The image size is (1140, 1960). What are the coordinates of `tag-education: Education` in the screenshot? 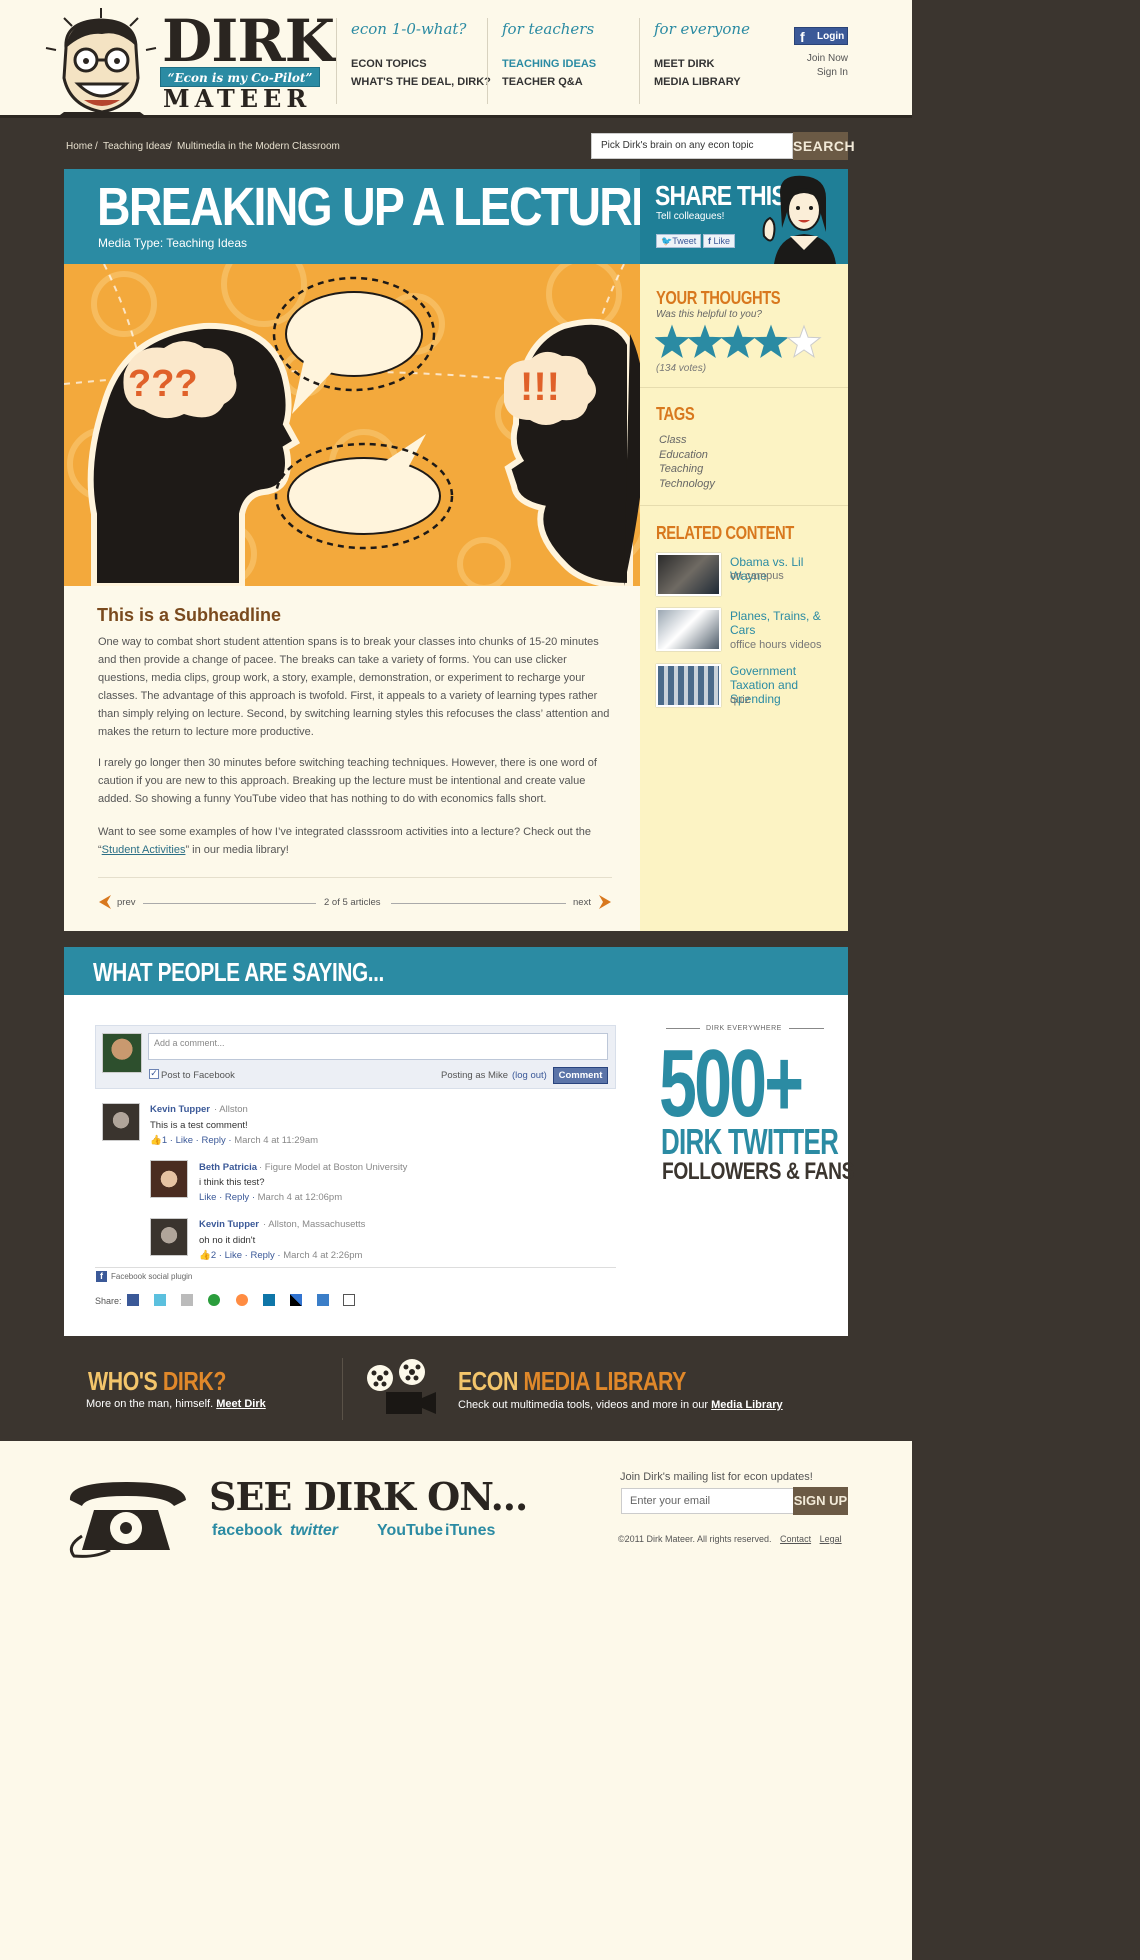 It's located at (687, 455).